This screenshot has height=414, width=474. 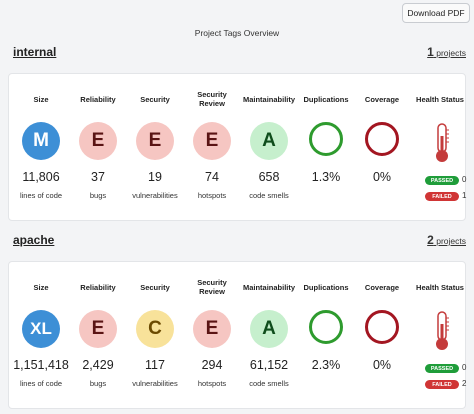 I want to click on maintainability-value: 61,152, so click(x=269, y=365).